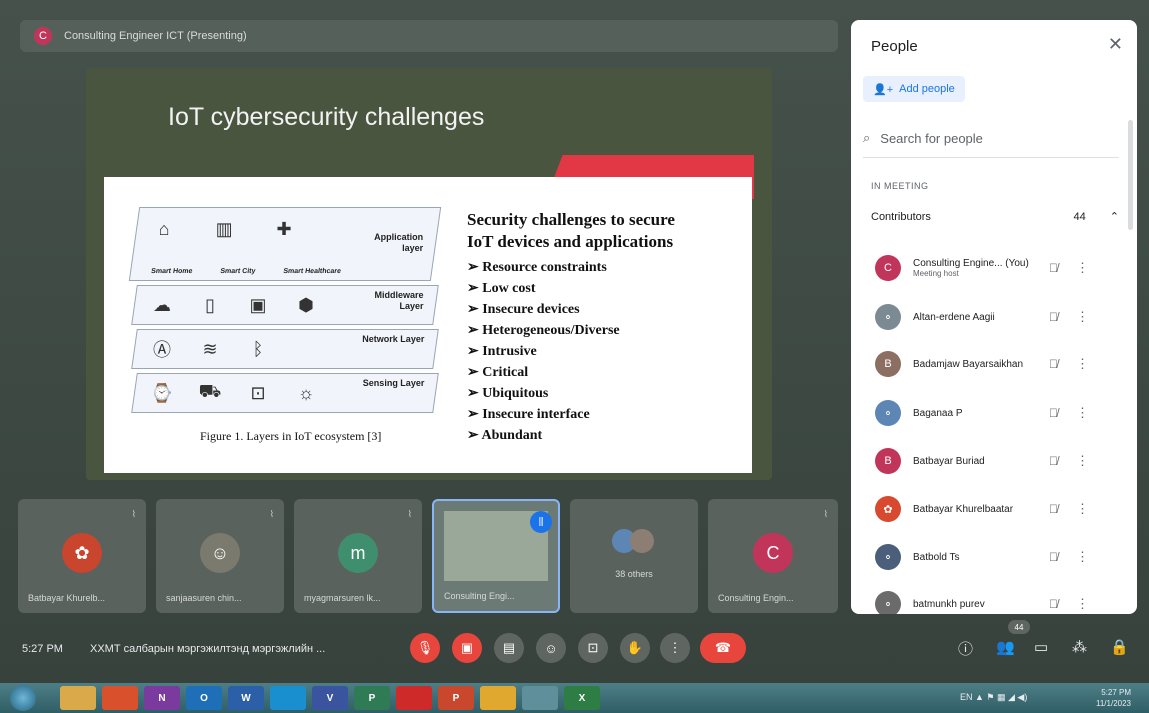 This screenshot has width=1149, height=713. What do you see at coordinates (582, 698) in the screenshot?
I see `excel-icon: X` at bounding box center [582, 698].